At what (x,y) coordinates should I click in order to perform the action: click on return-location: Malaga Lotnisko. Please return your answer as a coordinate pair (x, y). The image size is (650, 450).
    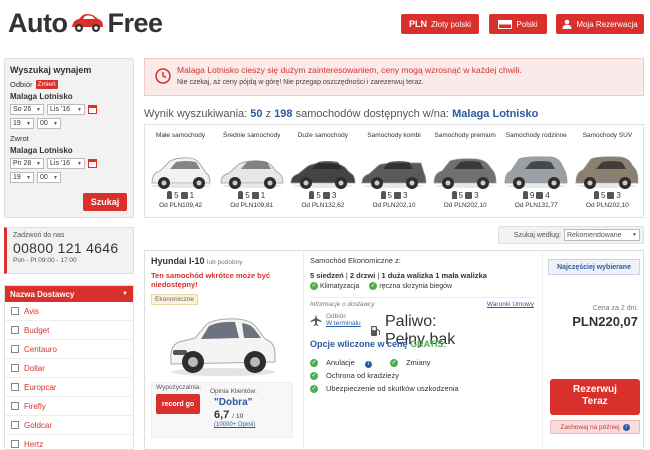
    Looking at the image, I should click on (69, 150).